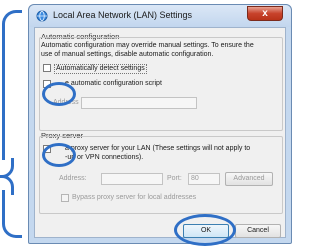  What do you see at coordinates (59, 94) in the screenshot?
I see `highlight-circle-auto-config-script` at bounding box center [59, 94].